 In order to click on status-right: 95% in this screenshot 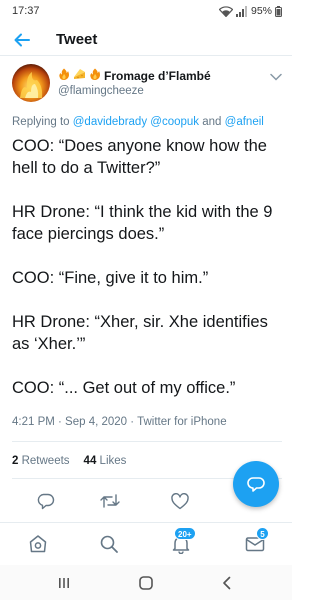, I will do `click(250, 11)`.